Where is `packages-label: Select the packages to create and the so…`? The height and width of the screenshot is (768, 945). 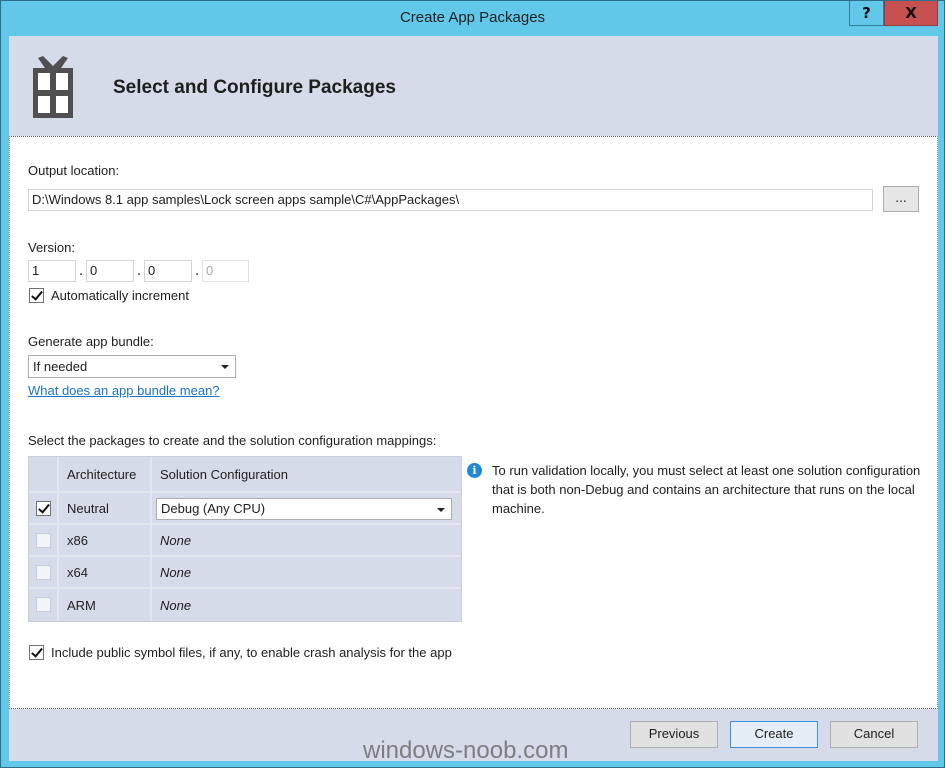
packages-label: Select the packages to create and the so… is located at coordinates (232, 440).